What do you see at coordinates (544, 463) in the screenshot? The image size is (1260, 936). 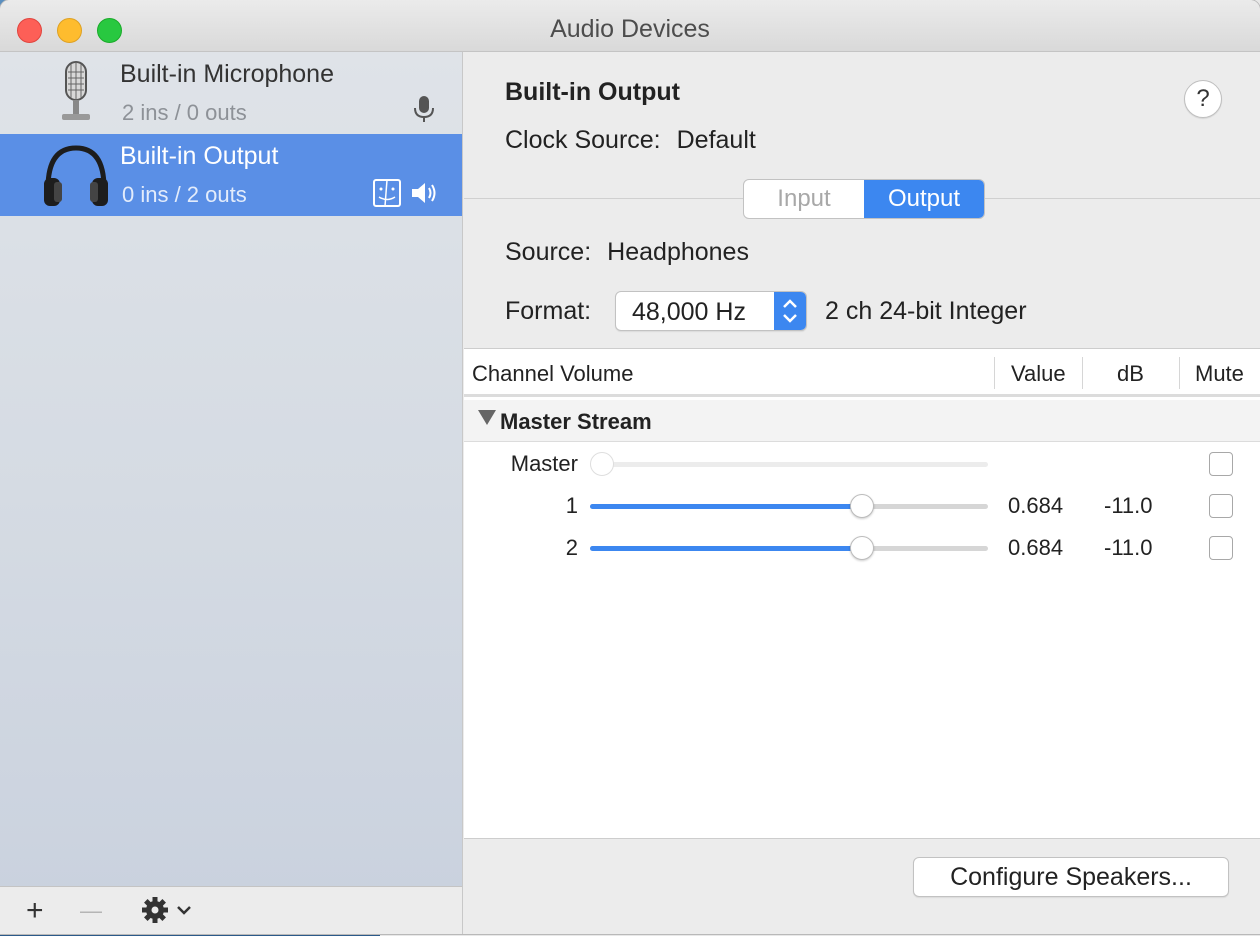 I see `channel-label: Master` at bounding box center [544, 463].